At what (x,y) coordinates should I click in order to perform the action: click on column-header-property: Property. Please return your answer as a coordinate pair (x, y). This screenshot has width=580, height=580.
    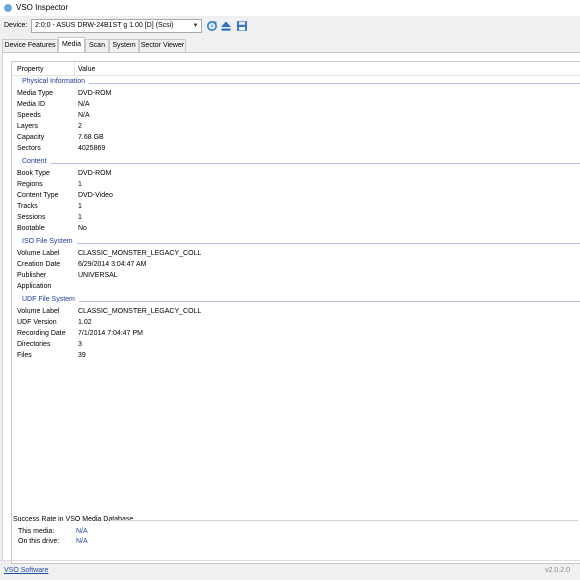
    Looking at the image, I should click on (30, 69).